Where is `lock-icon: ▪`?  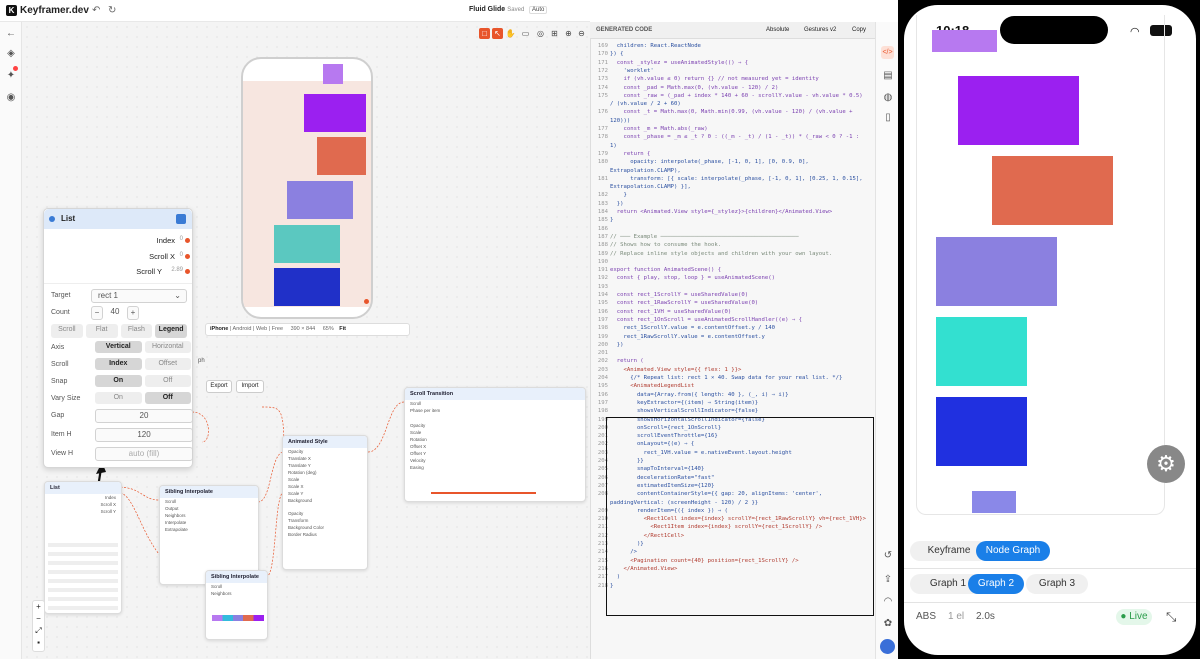
lock-icon: ▪ is located at coordinates (38, 643).